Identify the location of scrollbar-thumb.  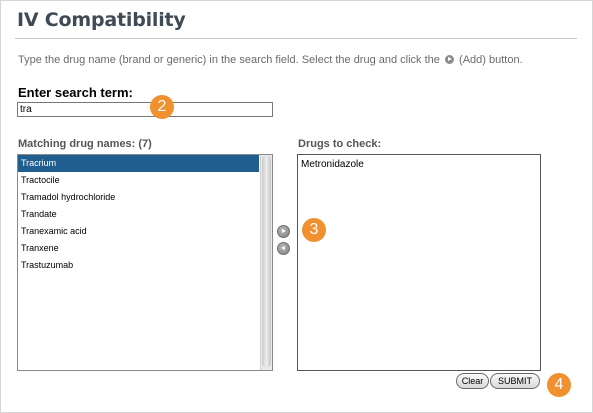
(266, 261).